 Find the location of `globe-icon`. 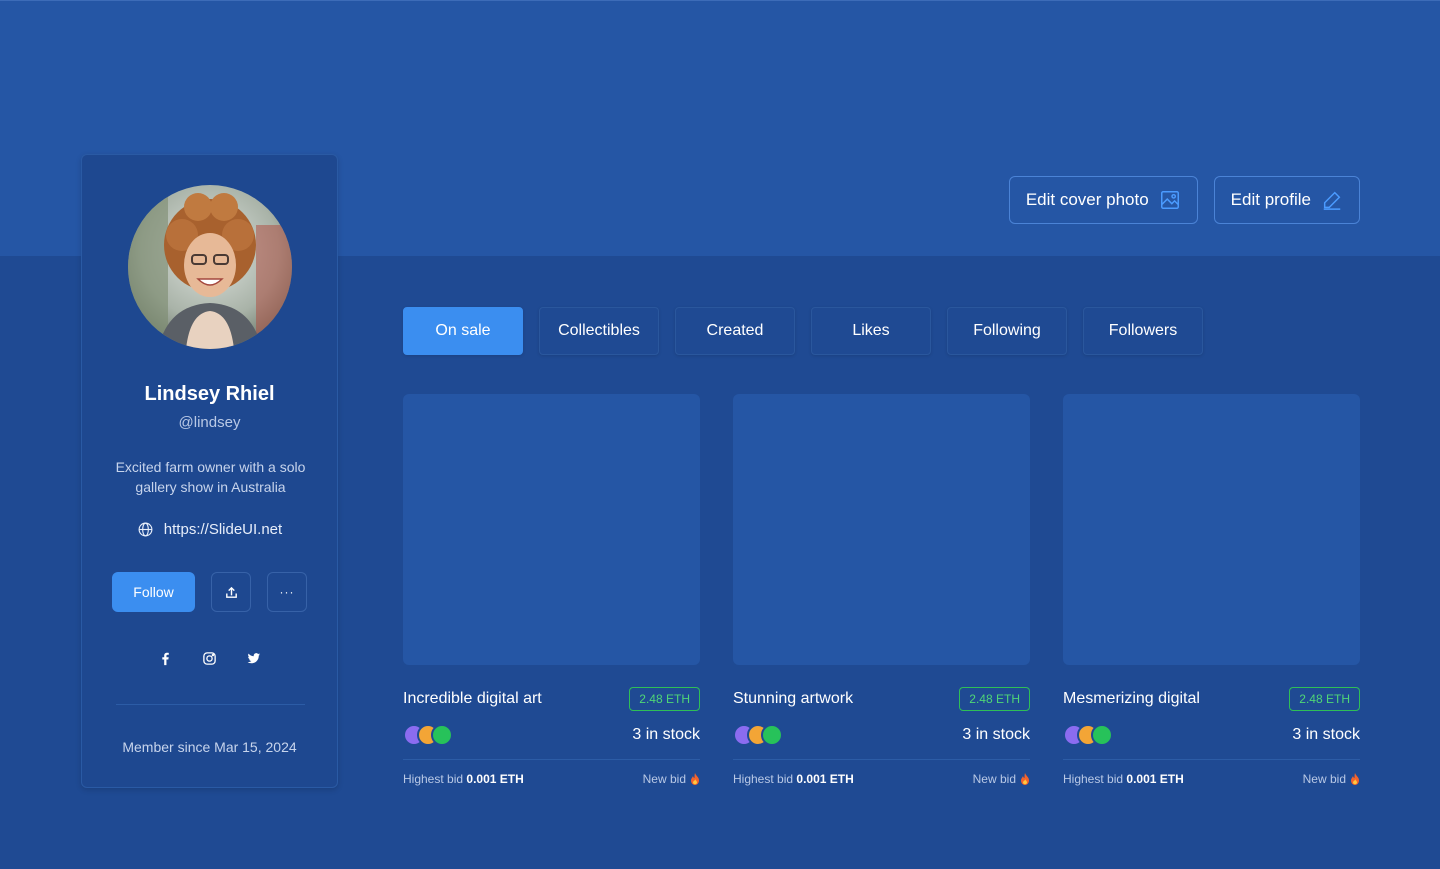

globe-icon is located at coordinates (145, 529).